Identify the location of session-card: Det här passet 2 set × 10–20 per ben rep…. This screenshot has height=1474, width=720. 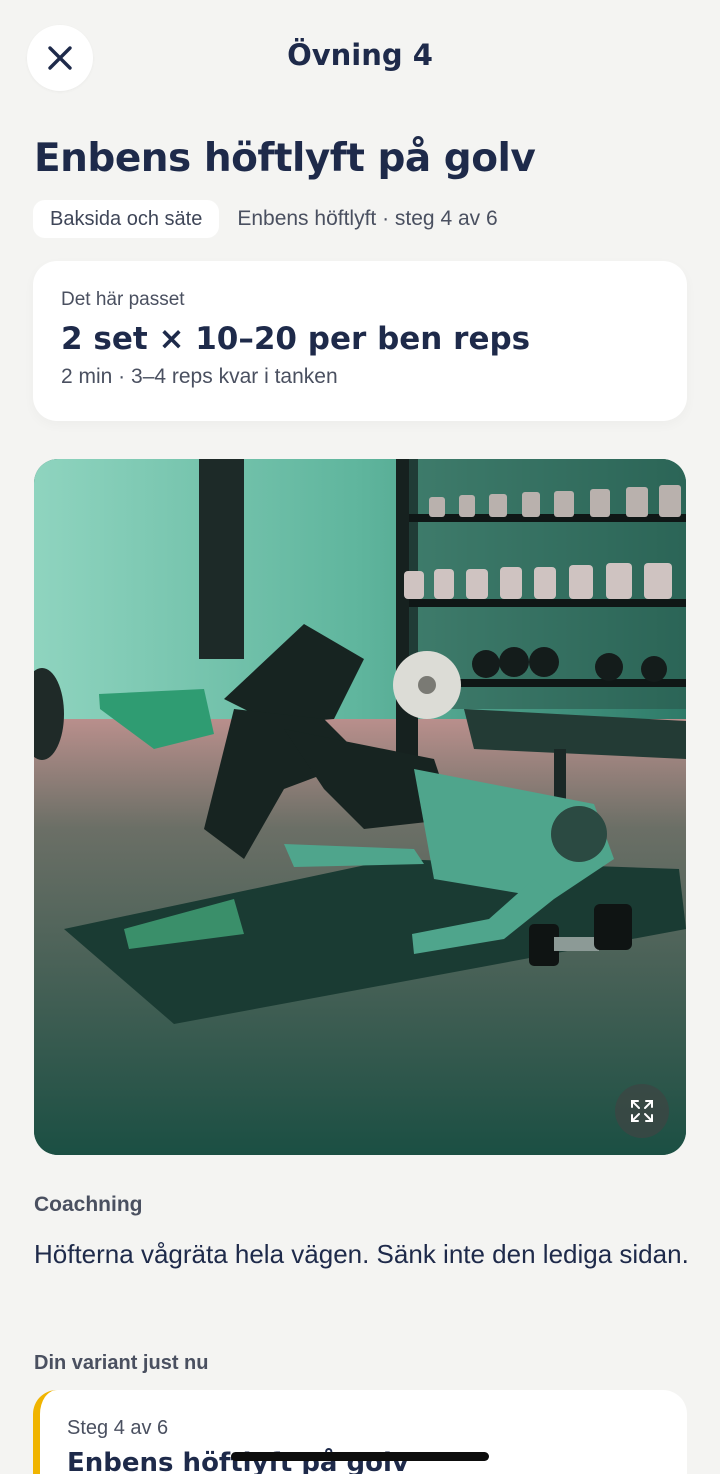
(360, 341).